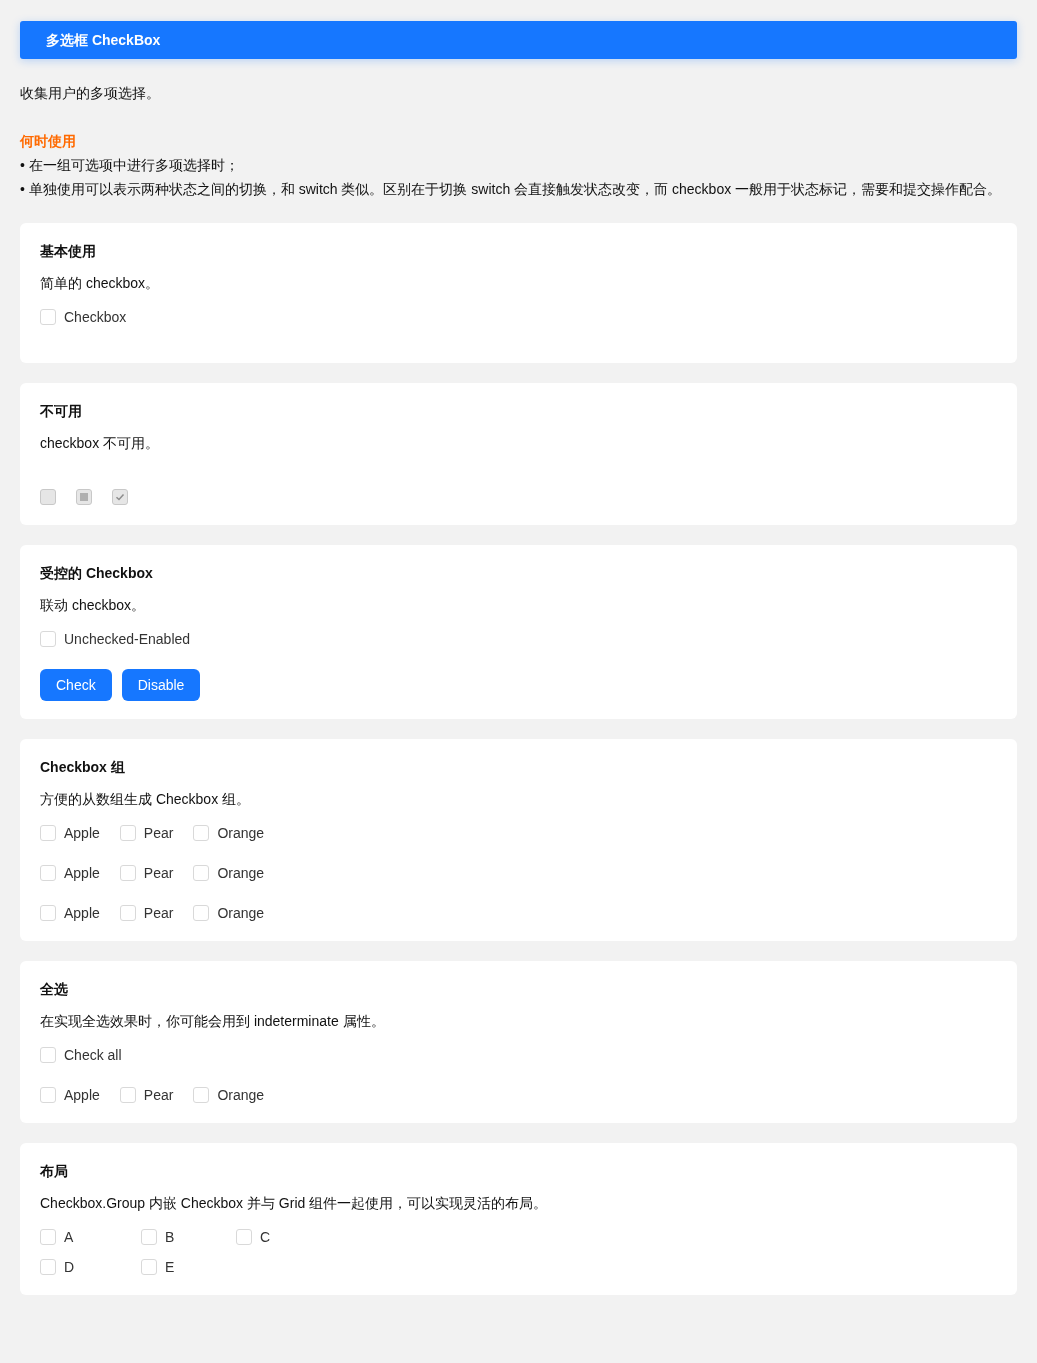 Image resolution: width=1037 pixels, height=1363 pixels. What do you see at coordinates (95, 317) in the screenshot?
I see `checkbox-label: Checkbox` at bounding box center [95, 317].